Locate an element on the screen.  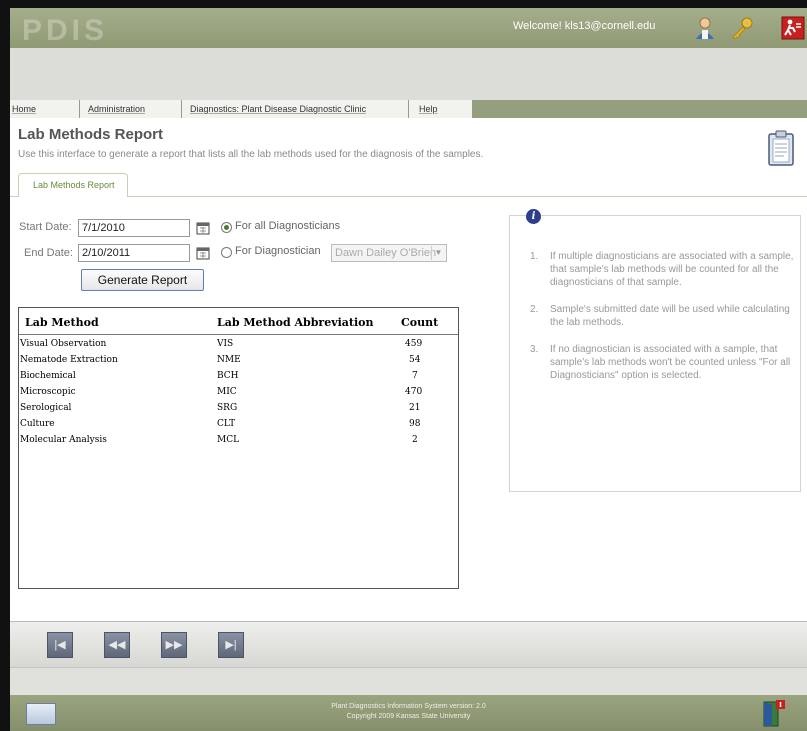
diagnostician-select: Dawn Dailey O'Brien ▼ is located at coordinates (389, 253).